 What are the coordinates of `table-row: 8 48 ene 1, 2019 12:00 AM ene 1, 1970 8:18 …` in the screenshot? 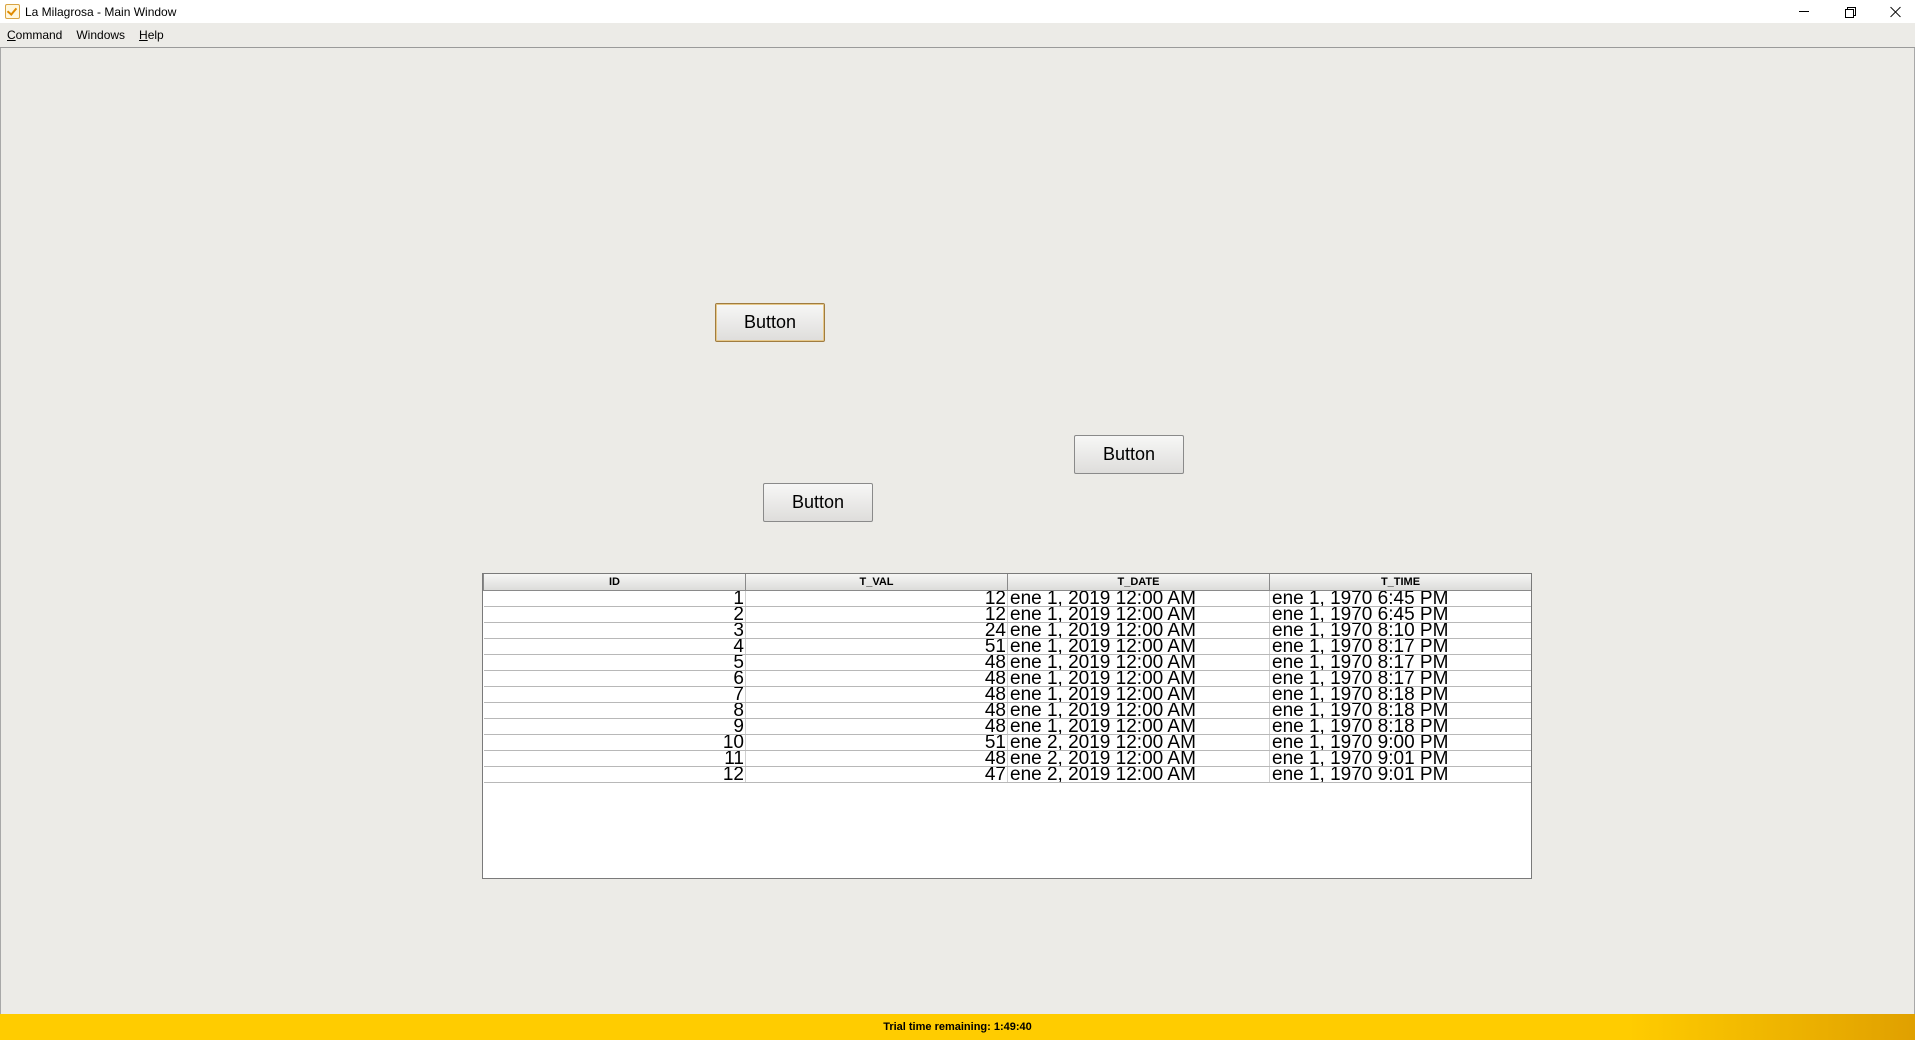 It's located at (1007, 710).